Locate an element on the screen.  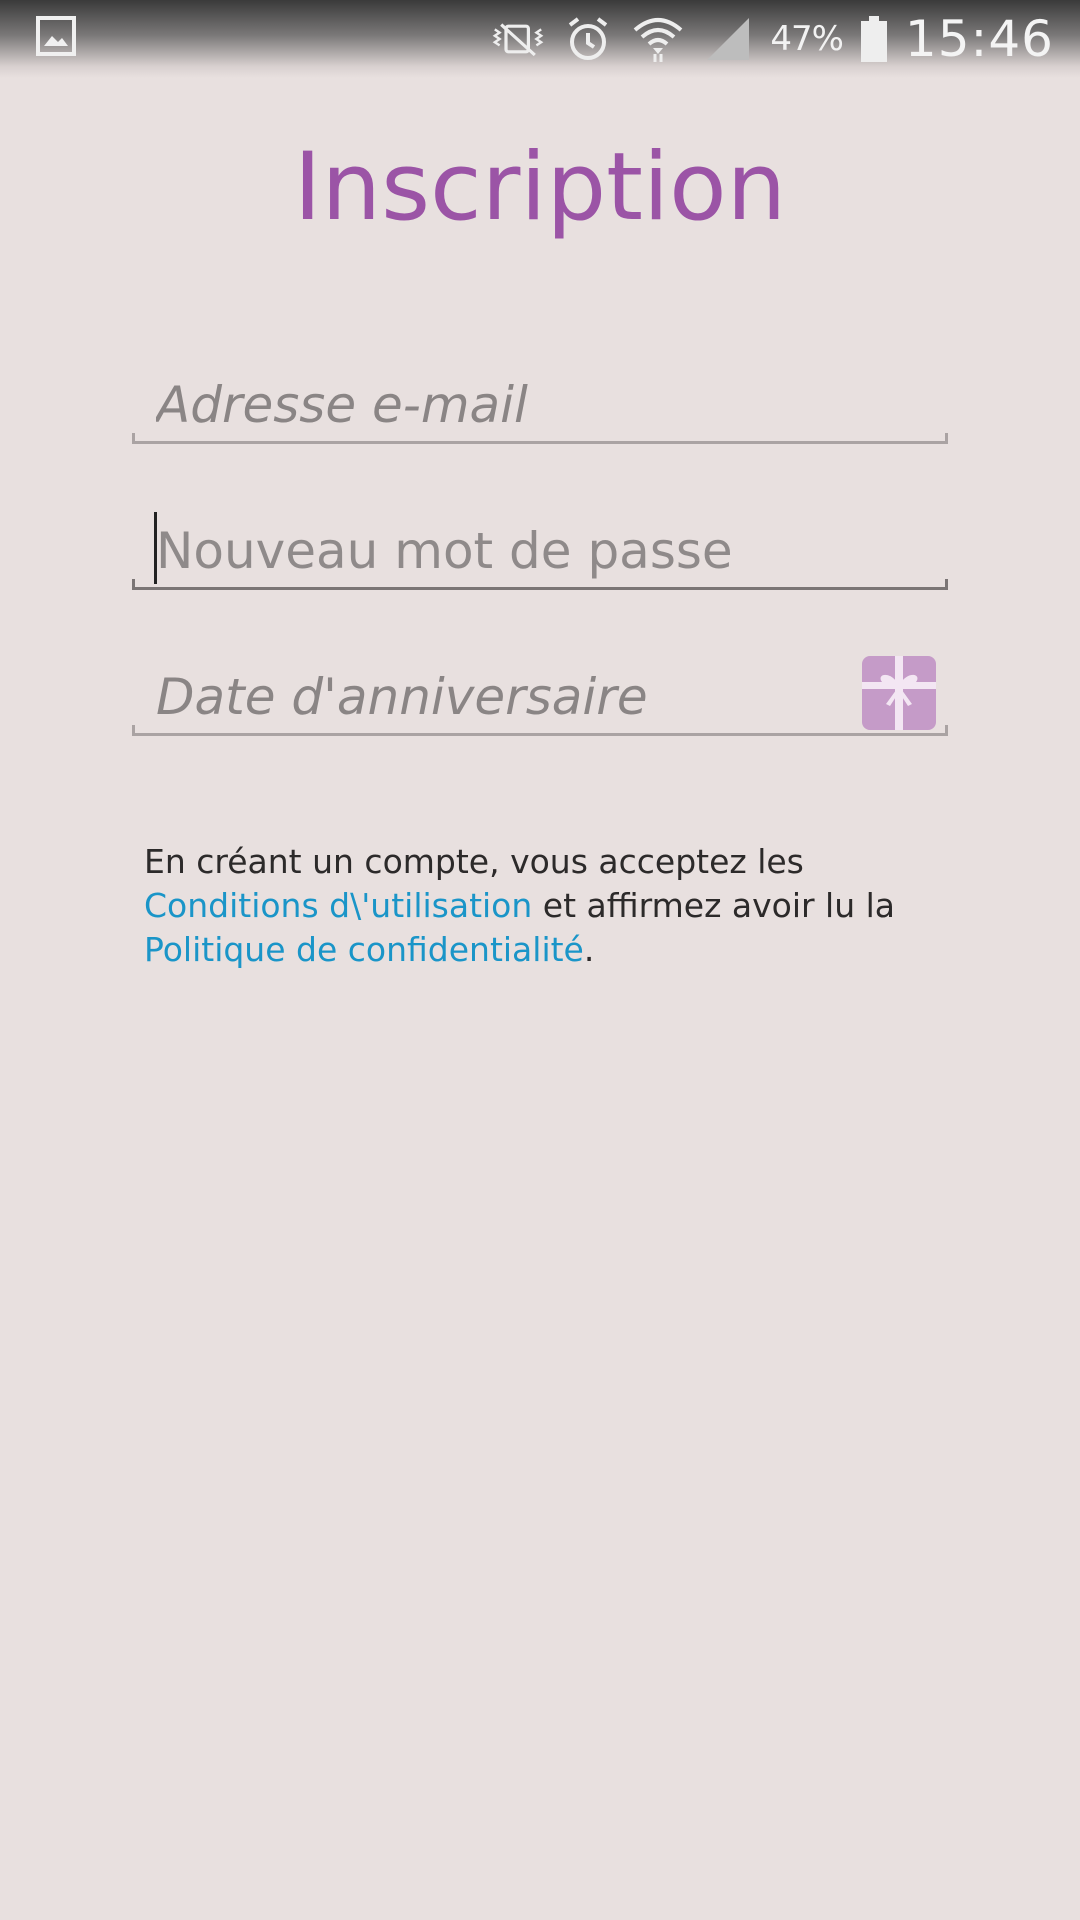
status-clock: 15:46 is located at coordinates (979, 39).